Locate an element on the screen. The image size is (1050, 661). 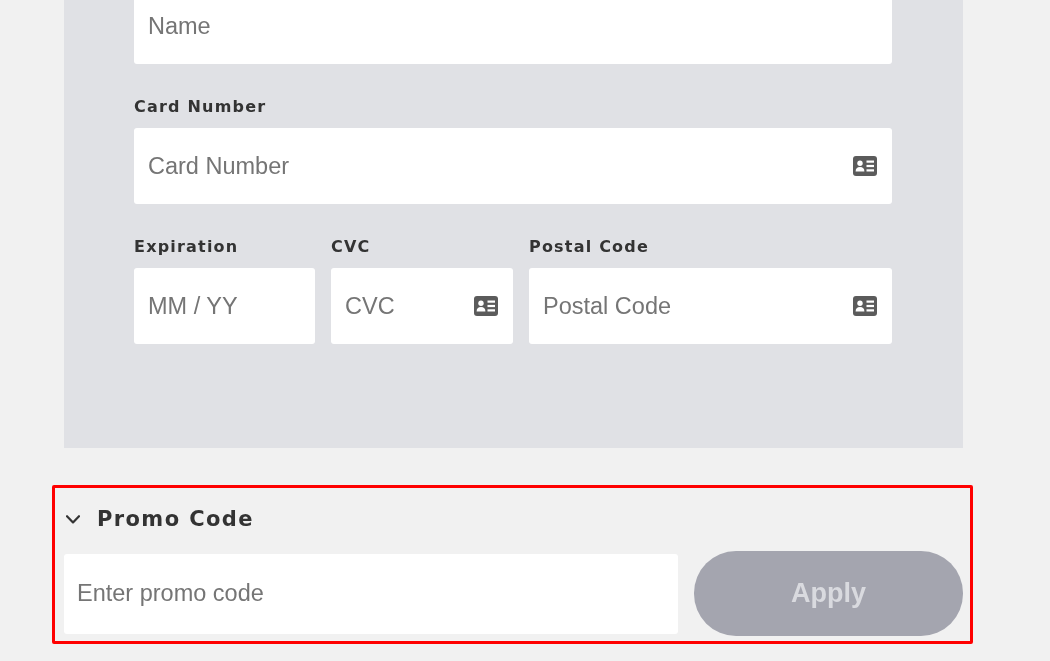
input-field: MM / YY is located at coordinates (224, 306).